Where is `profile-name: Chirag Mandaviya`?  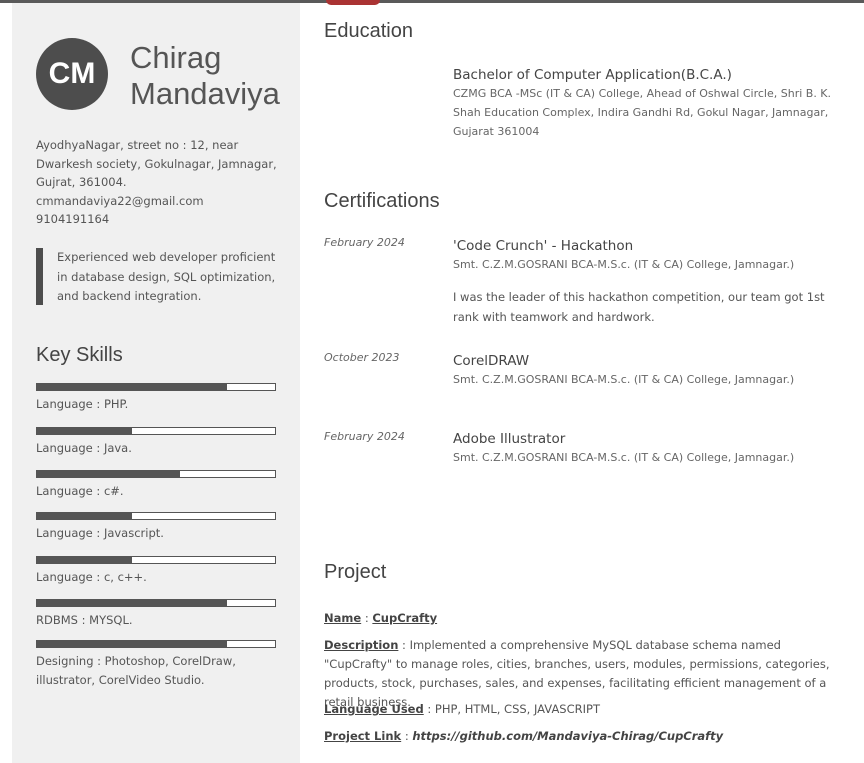
profile-name: Chirag Mandaviya is located at coordinates (205, 76).